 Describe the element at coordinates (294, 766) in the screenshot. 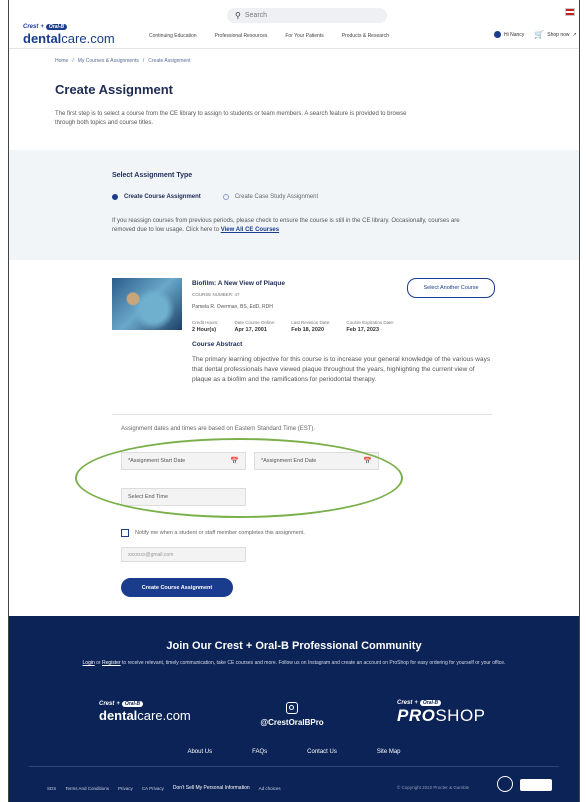

I see `footer-divider` at that location.